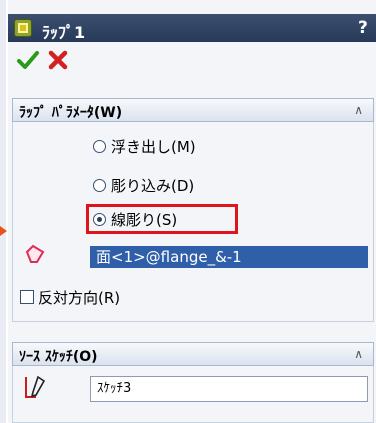 This screenshot has height=423, width=376. What do you see at coordinates (58, 357) in the screenshot?
I see `source-sketch-title: ｿｰｽ ｽｹｯﾁ(O)` at bounding box center [58, 357].